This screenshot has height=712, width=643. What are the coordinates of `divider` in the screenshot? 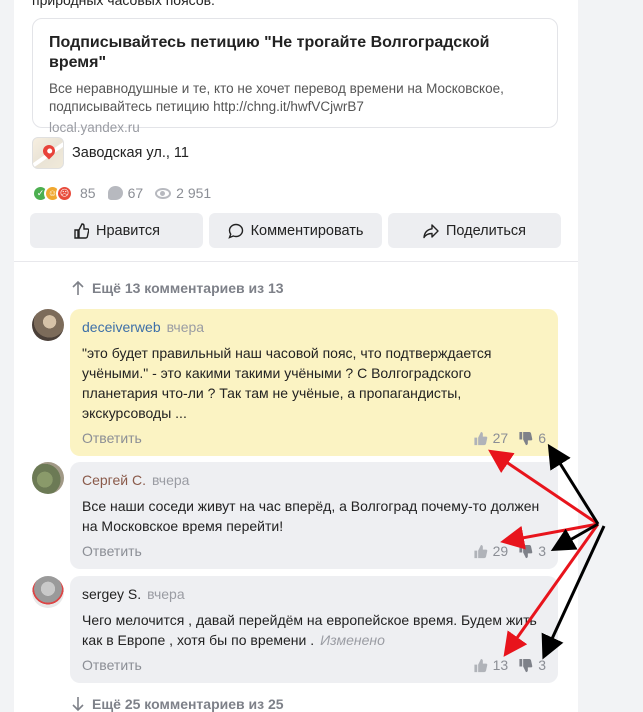 It's located at (296, 261).